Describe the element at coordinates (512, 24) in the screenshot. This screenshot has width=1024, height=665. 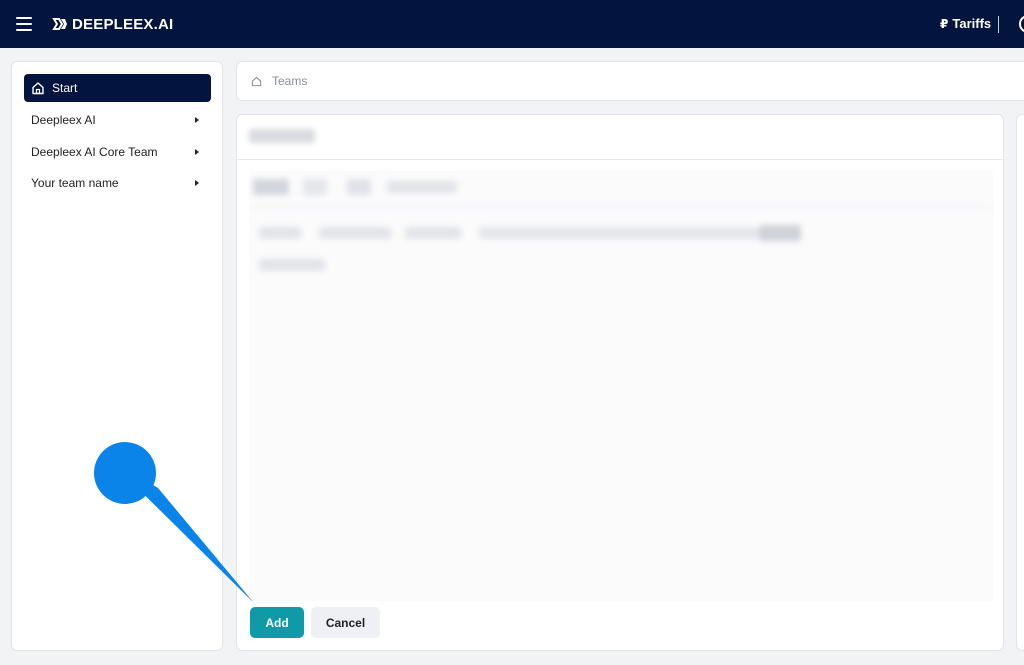
I see `top-bar: DEEPLEEX.AI ₽ Tariffs` at that location.